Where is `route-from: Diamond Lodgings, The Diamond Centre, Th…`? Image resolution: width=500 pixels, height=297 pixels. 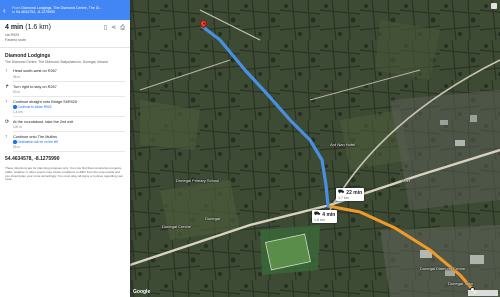 route-from: Diamond Lodgings, The Diamond Centre, Th… is located at coordinates (61, 8).